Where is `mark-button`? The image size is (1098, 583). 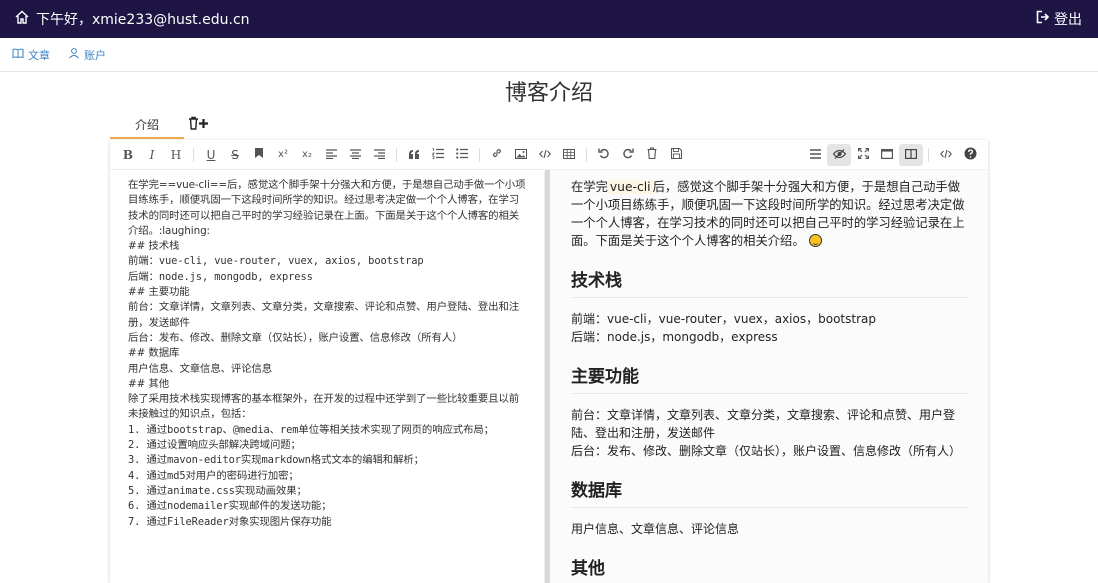 mark-button is located at coordinates (259, 155).